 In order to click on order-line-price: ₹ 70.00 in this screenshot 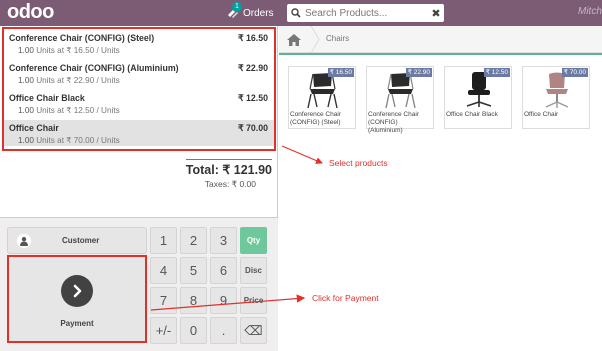, I will do `click(252, 128)`.